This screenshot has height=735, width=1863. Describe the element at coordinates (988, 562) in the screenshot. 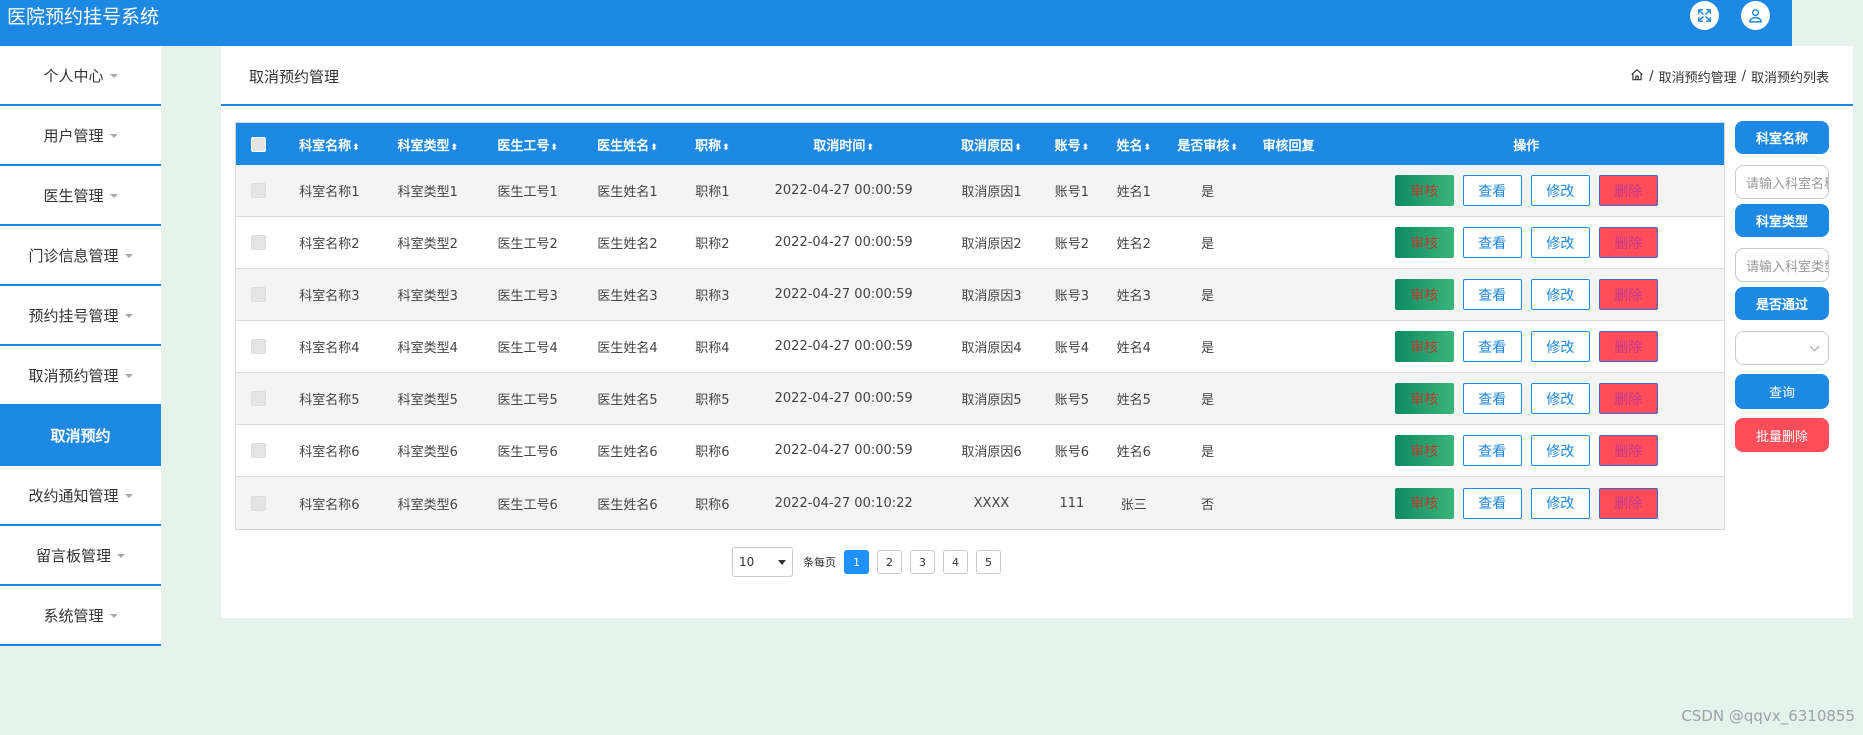

I see `page-5-button: 5` at that location.